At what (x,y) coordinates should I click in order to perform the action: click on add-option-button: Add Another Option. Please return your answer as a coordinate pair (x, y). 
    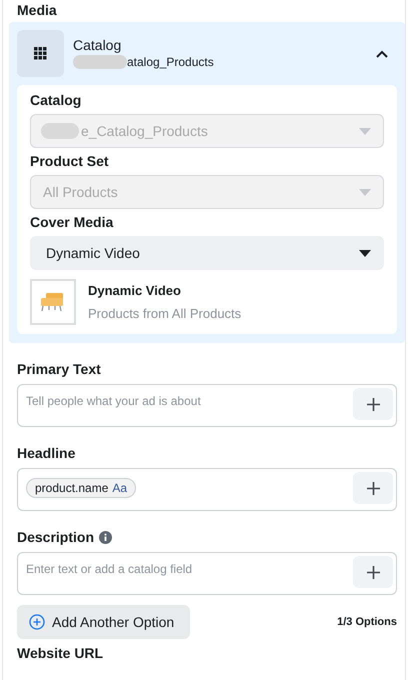
    Looking at the image, I should click on (103, 622).